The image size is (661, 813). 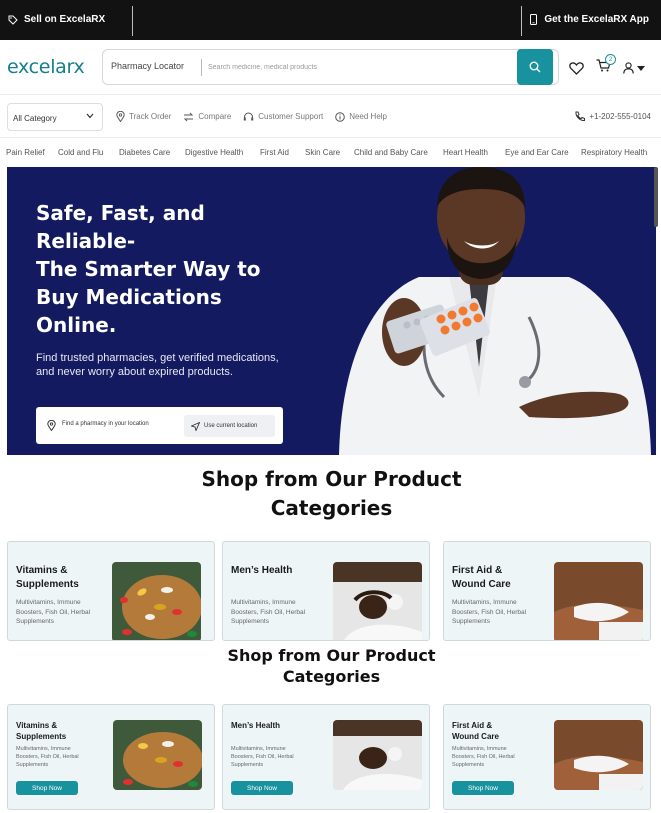 I want to click on get-app-link: Get the ExcelaRX App, so click(x=589, y=19).